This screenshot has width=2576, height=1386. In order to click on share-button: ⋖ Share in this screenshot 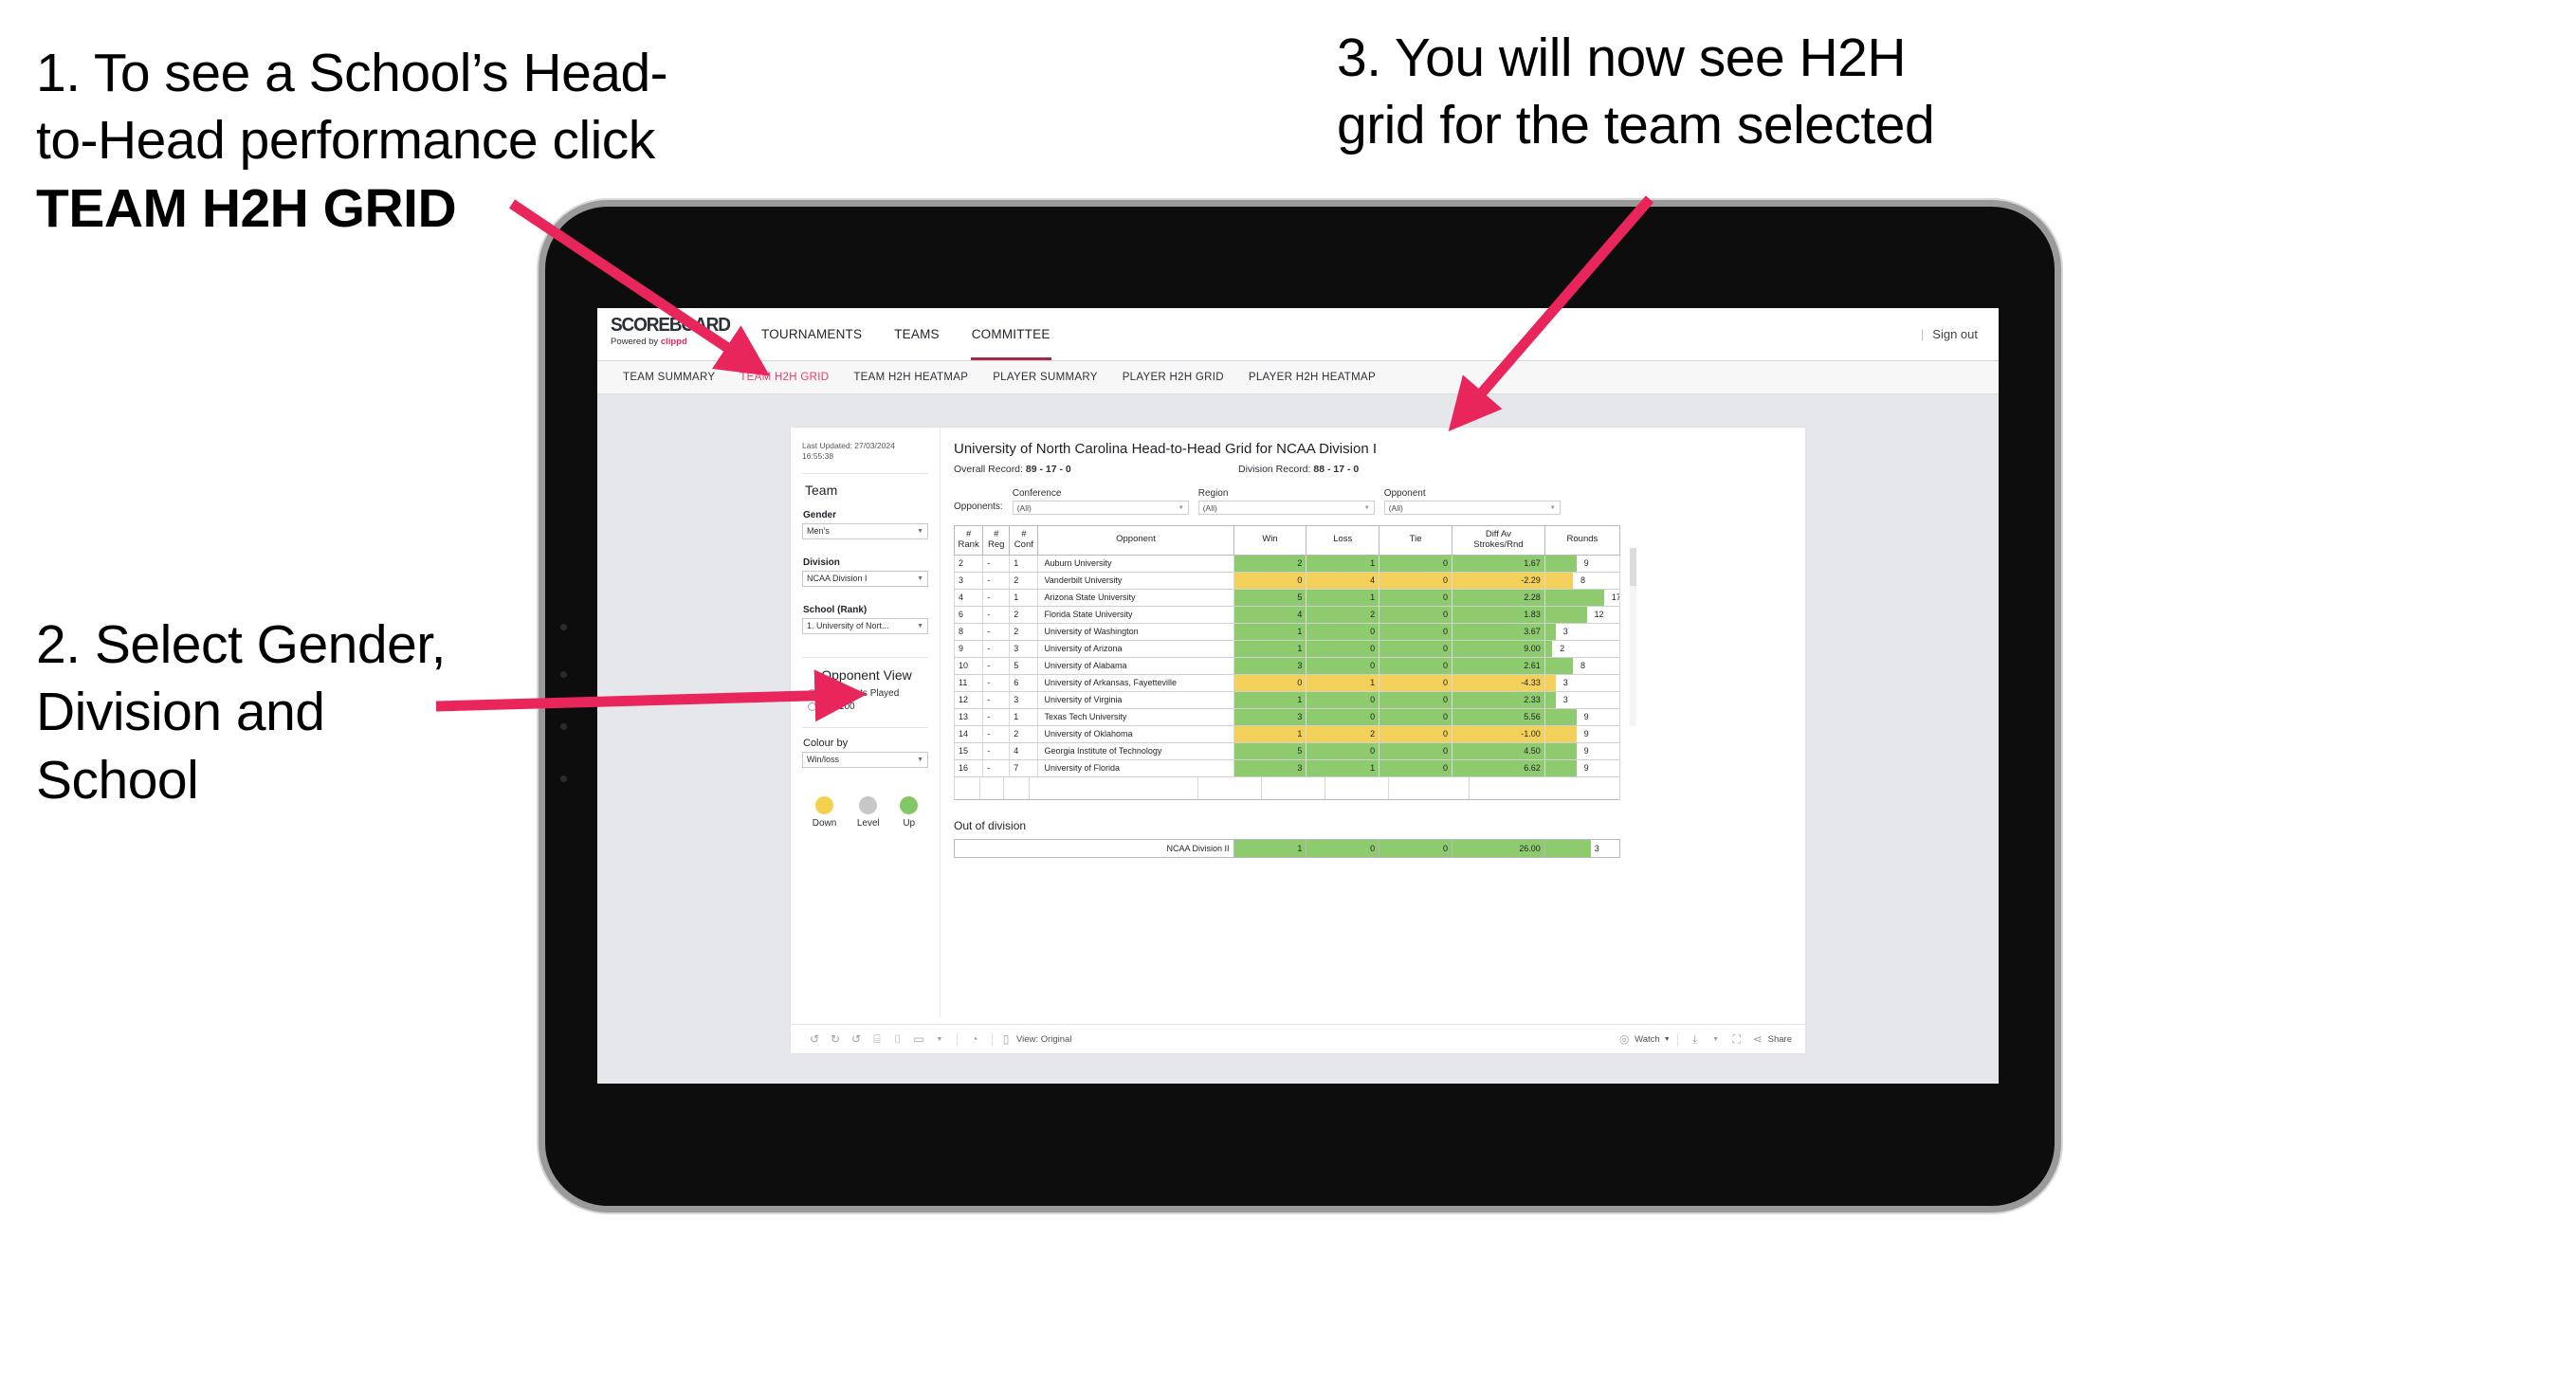, I will do `click(1771, 1039)`.